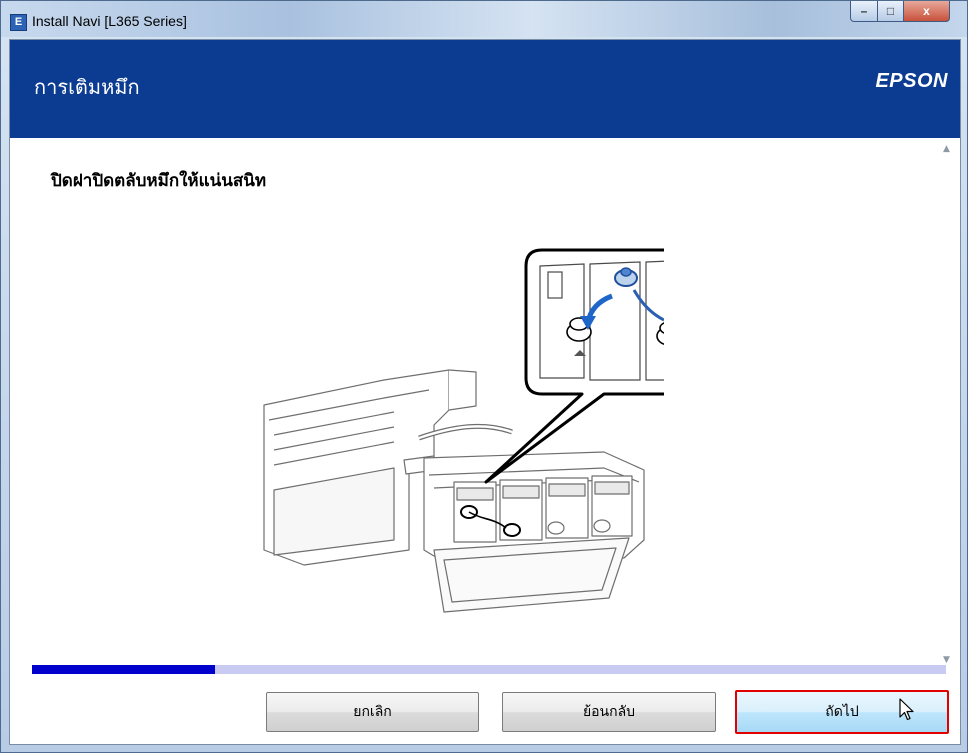  I want to click on epson-logo: EPSON, so click(911, 81).